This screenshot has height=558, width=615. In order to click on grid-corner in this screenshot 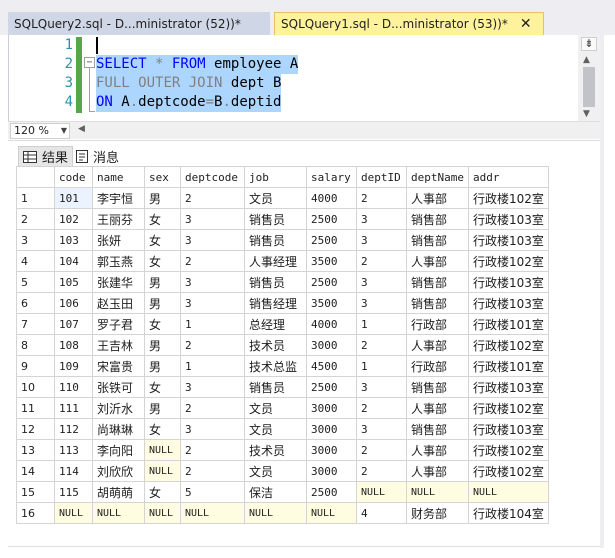, I will do `click(35, 177)`.